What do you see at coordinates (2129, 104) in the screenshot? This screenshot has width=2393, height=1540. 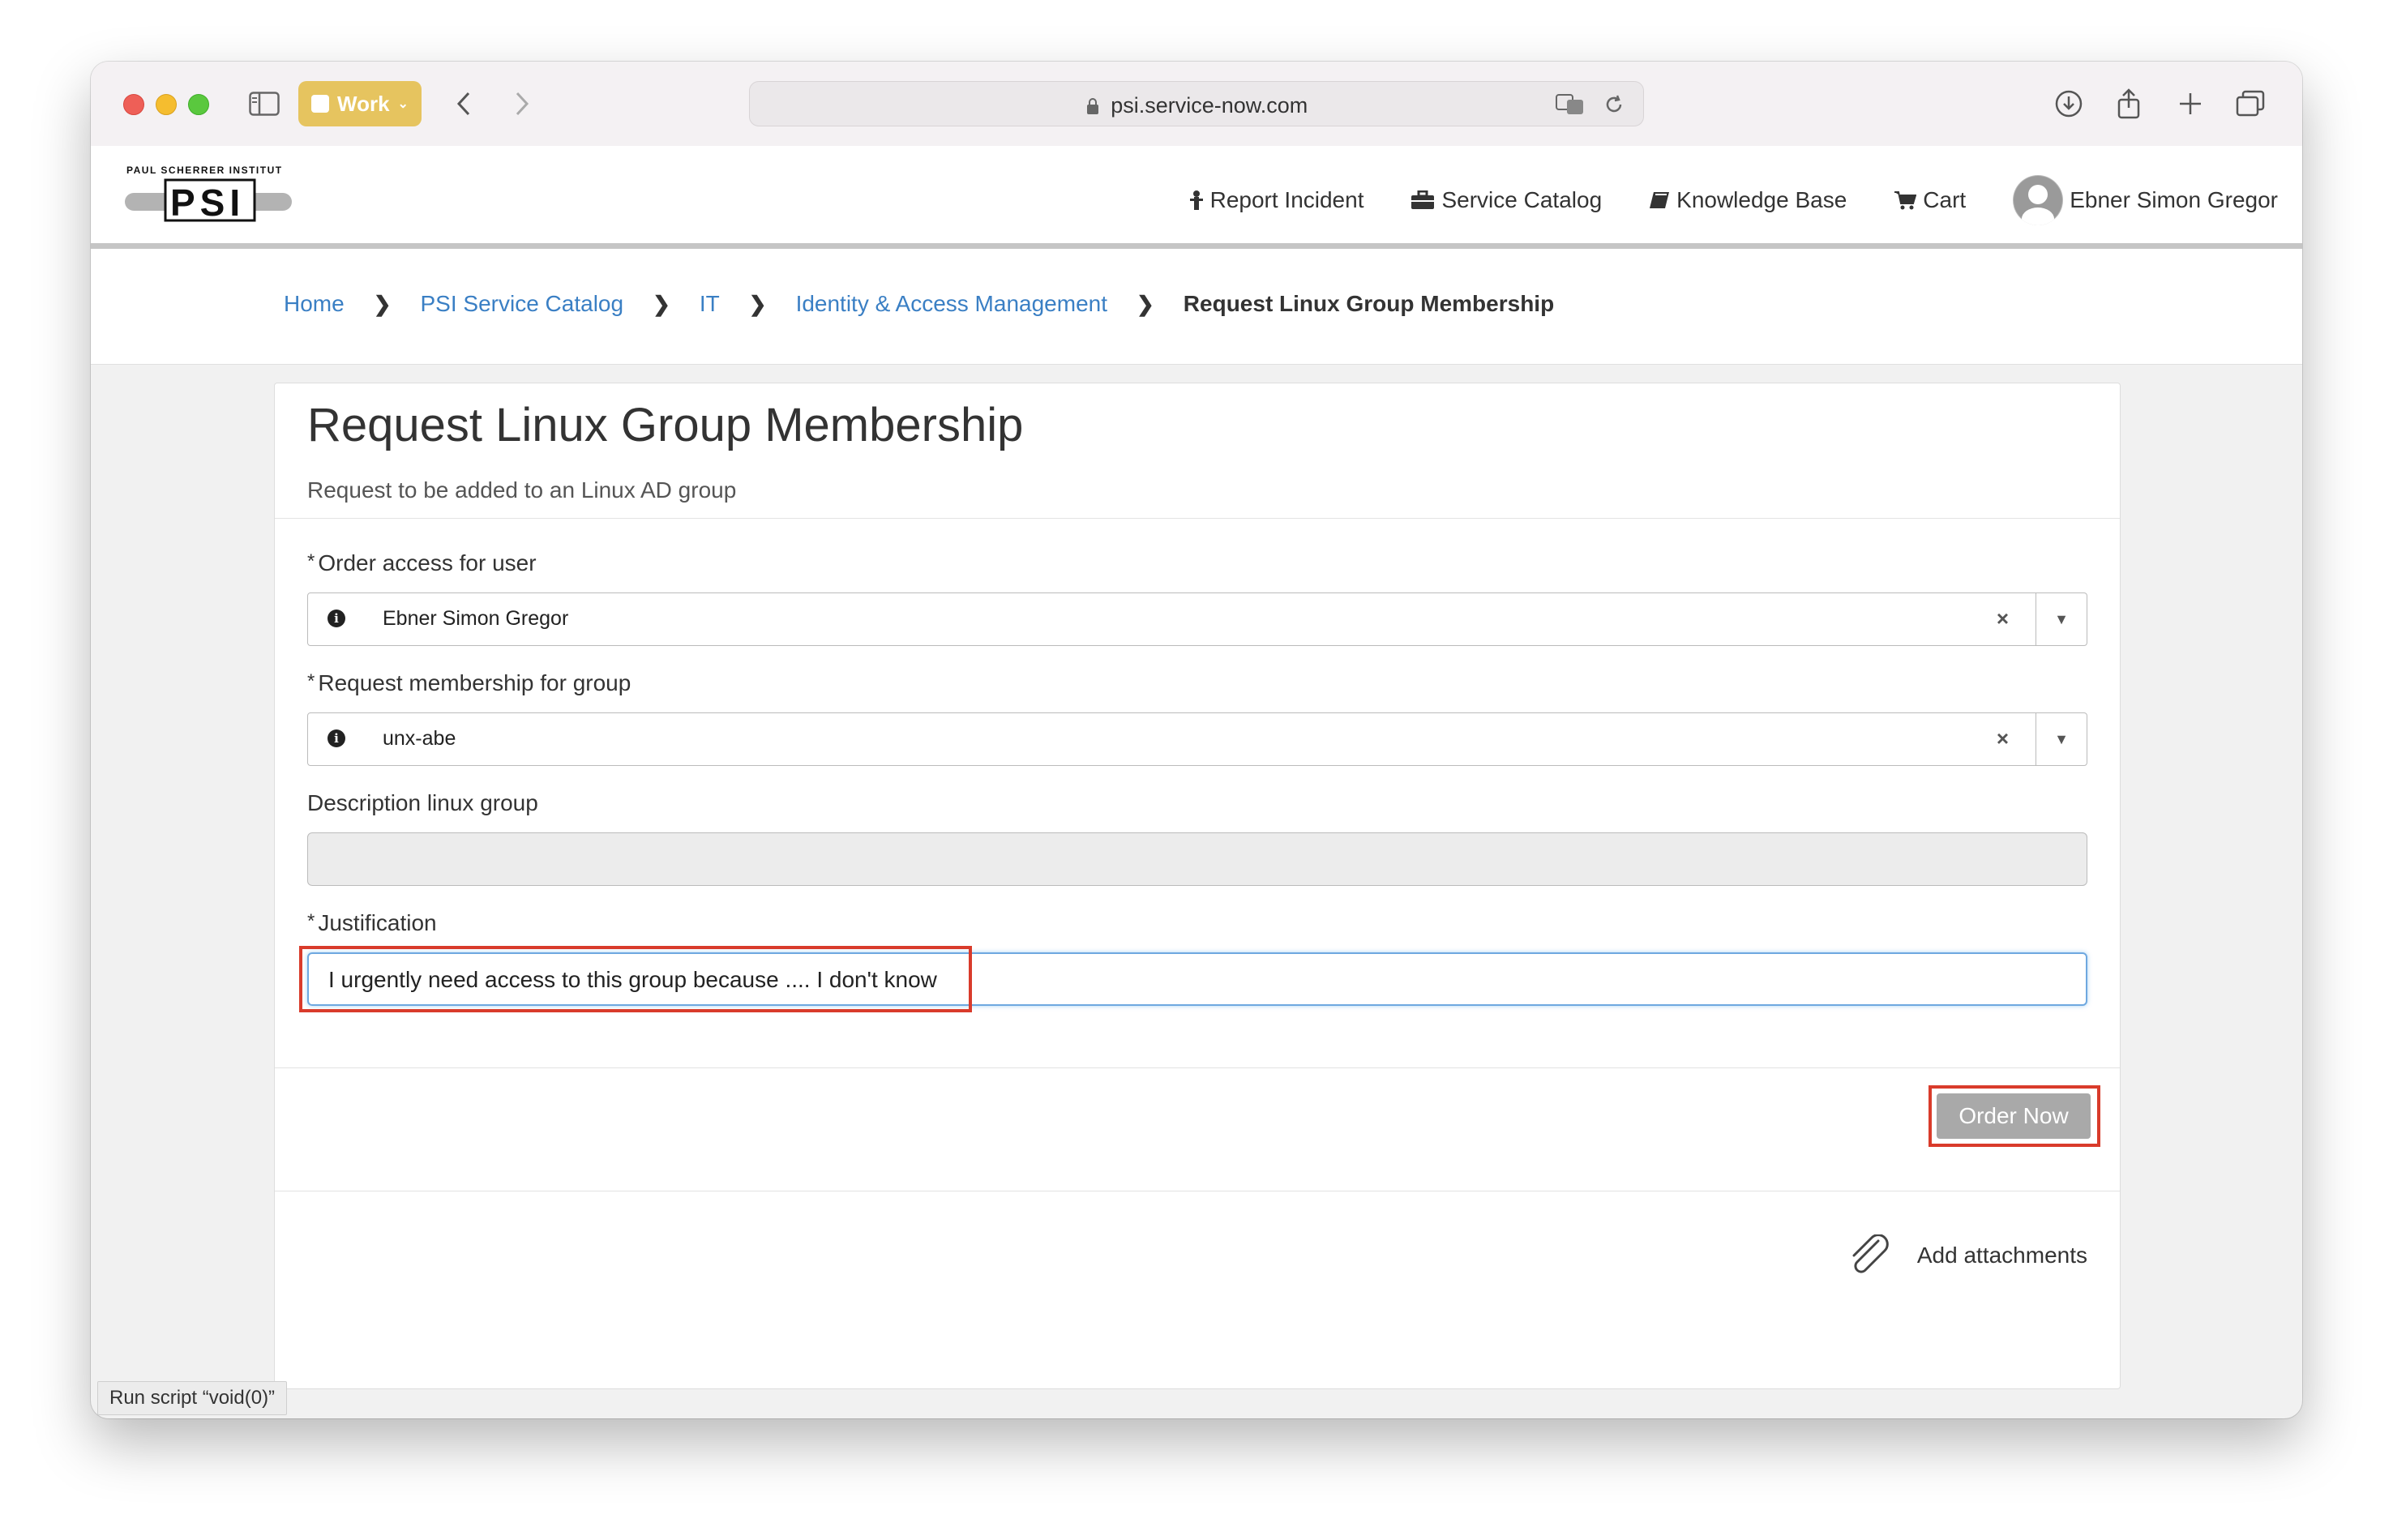 I see `share-icon` at bounding box center [2129, 104].